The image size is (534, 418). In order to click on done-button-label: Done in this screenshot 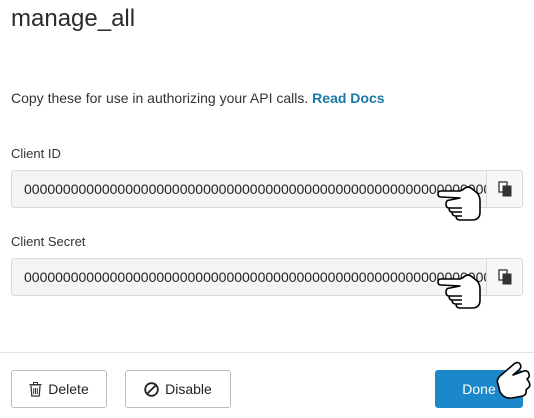, I will do `click(479, 389)`.